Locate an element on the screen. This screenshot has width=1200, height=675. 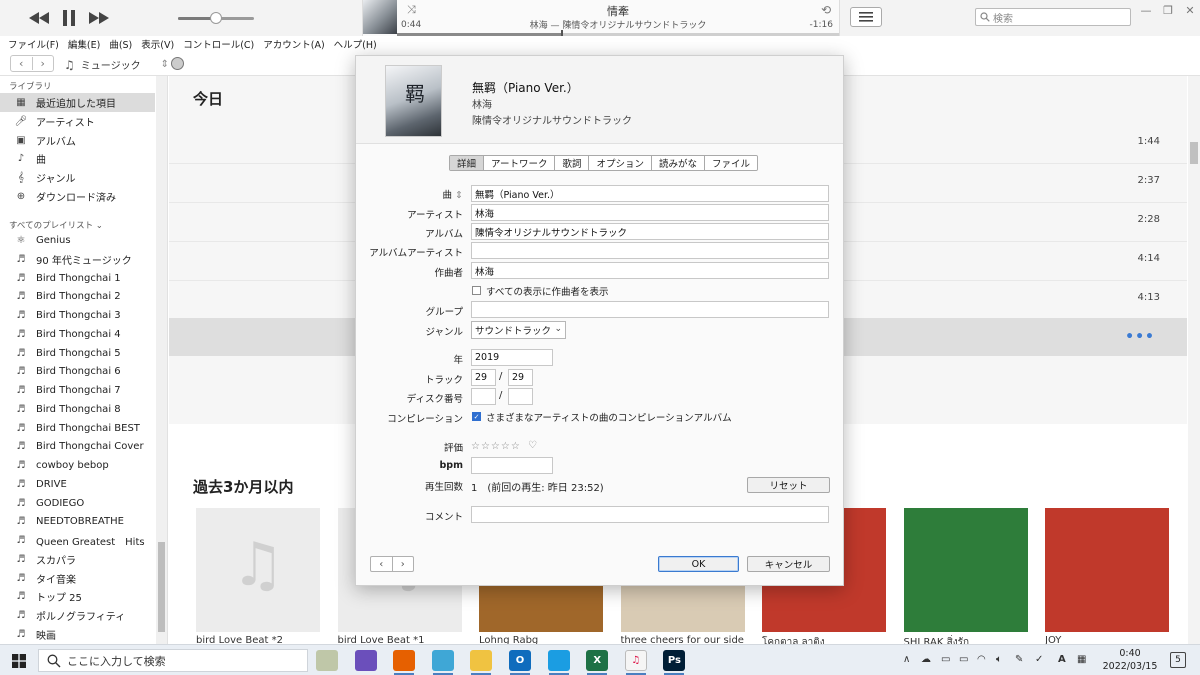
album-field: 陳情令オリジナルサウンドトラック is located at coordinates (650, 231).